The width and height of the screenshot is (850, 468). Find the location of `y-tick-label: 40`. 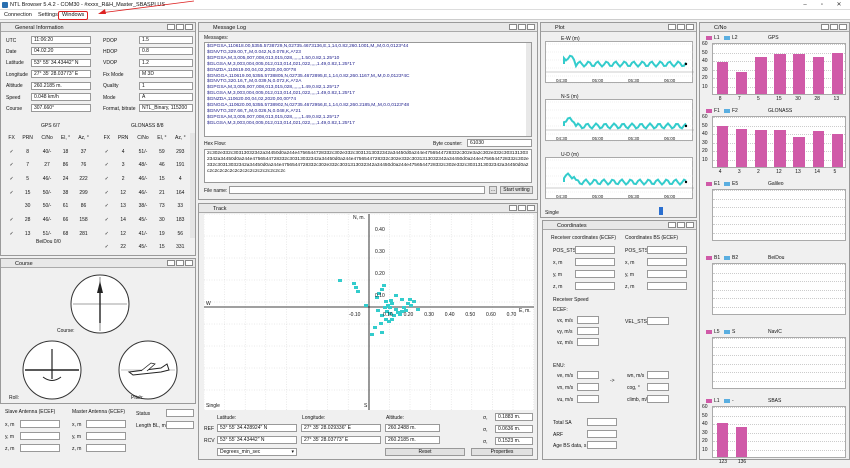

y-tick-label: 40 is located at coordinates (705, 61).